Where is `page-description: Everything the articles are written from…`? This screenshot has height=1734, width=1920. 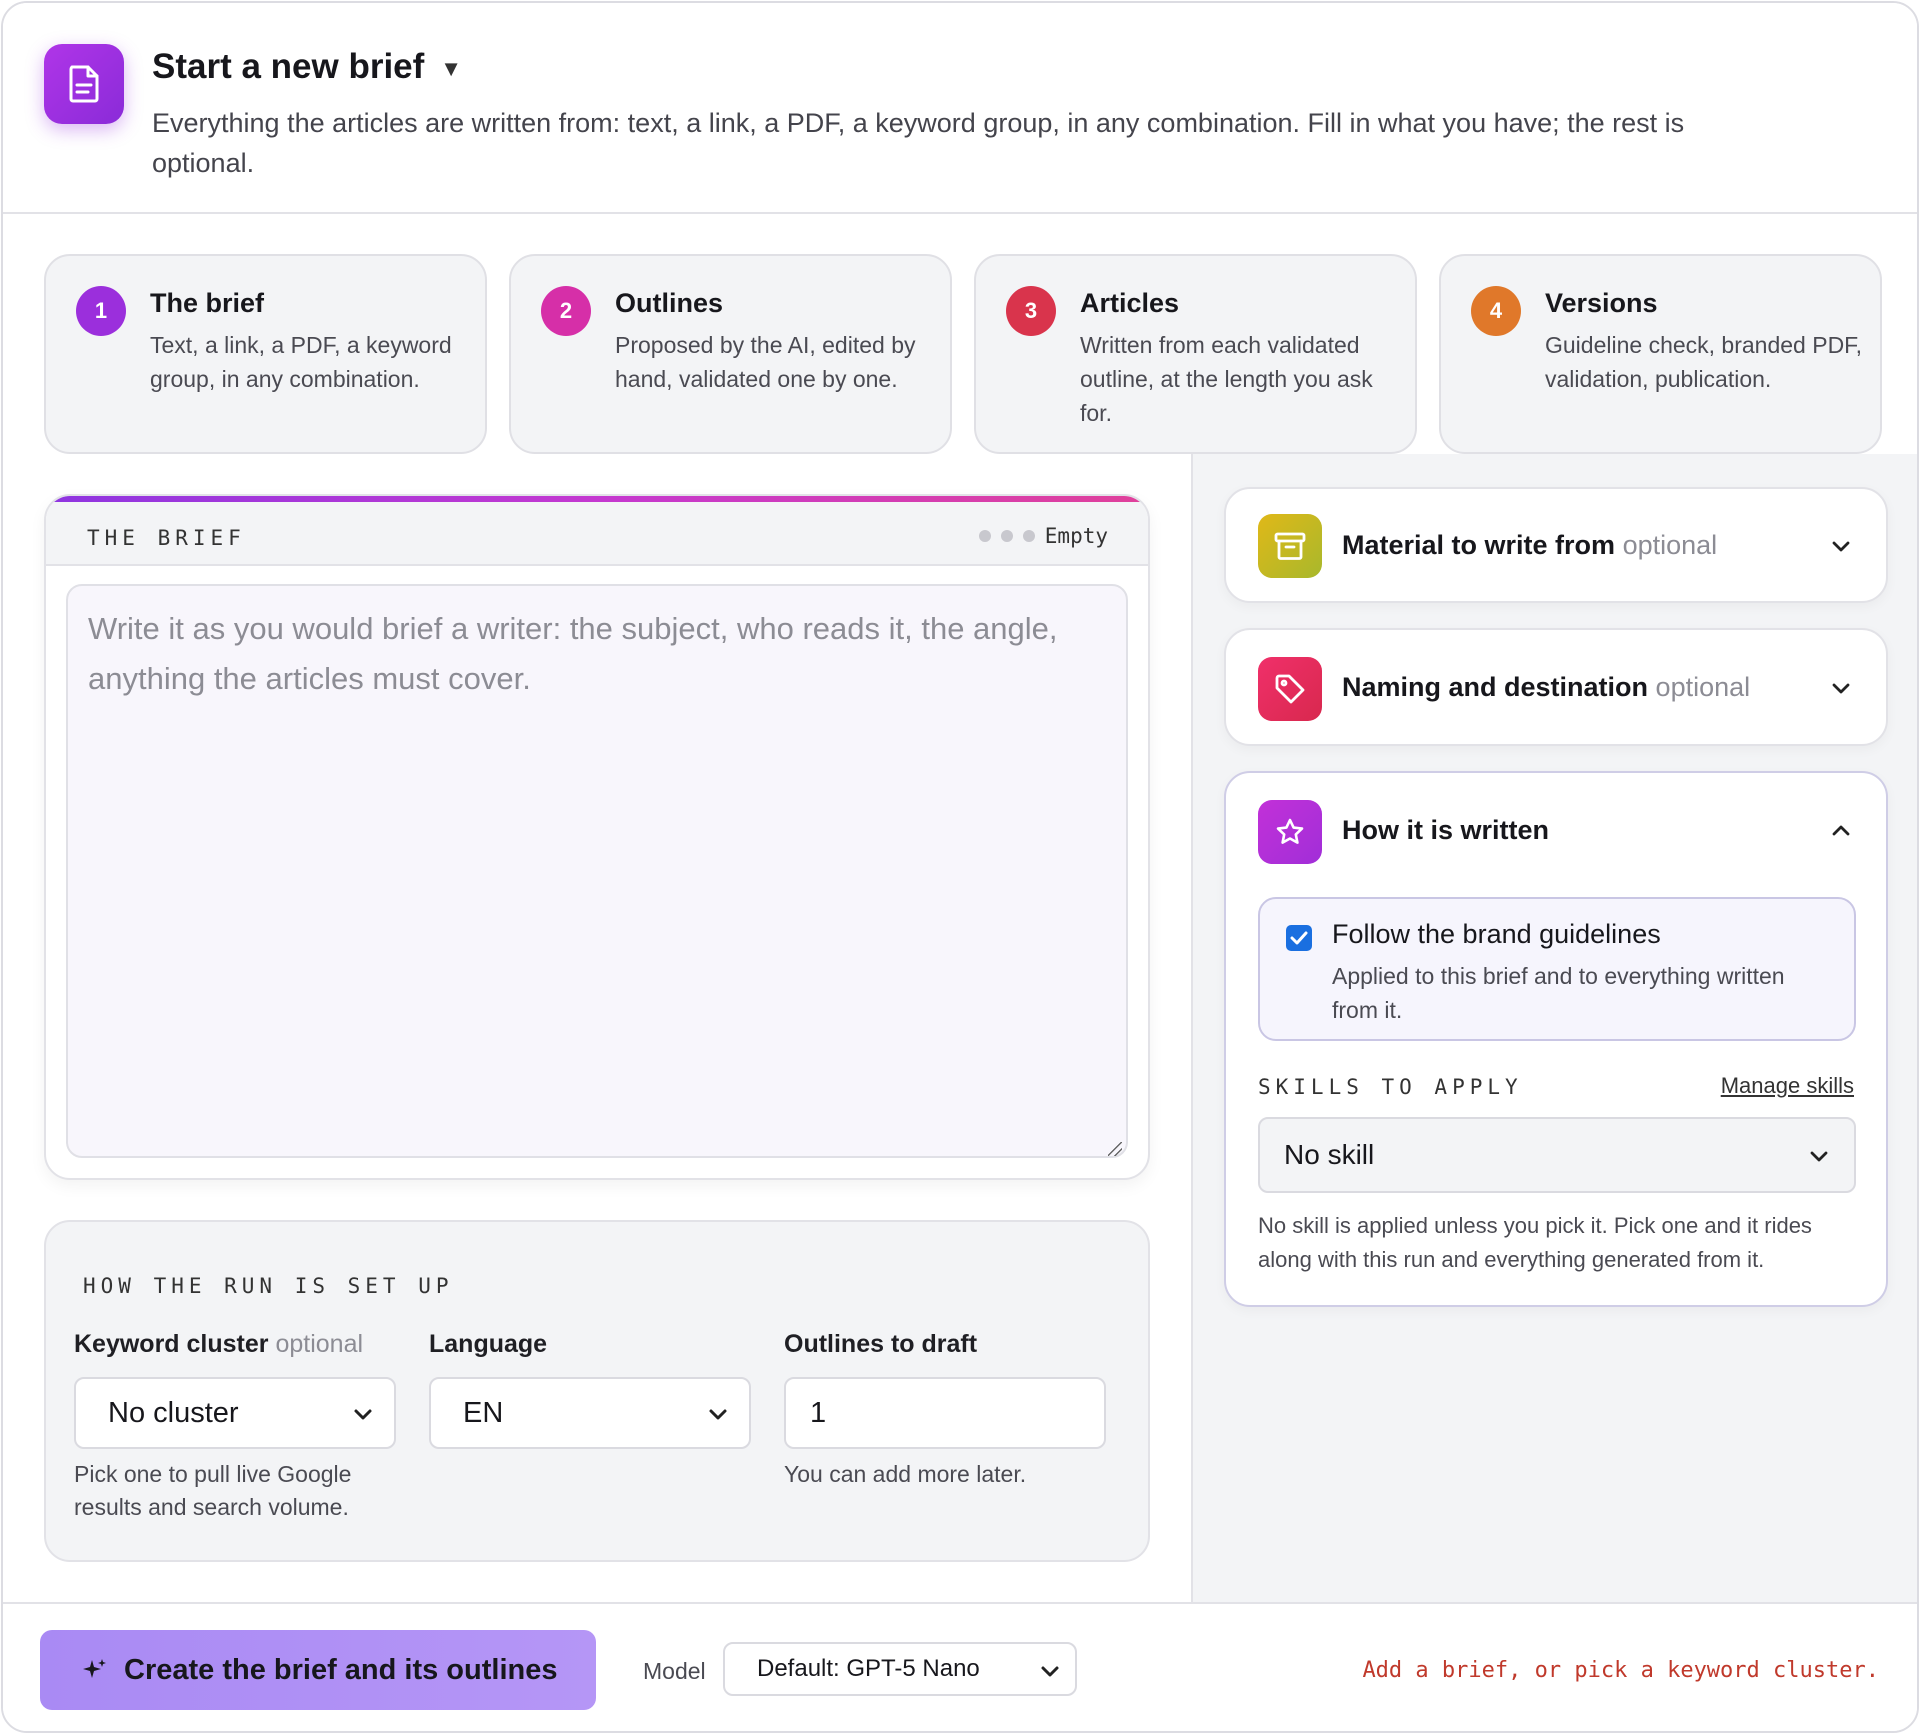
page-description: Everything the articles are written from… is located at coordinates (918, 143).